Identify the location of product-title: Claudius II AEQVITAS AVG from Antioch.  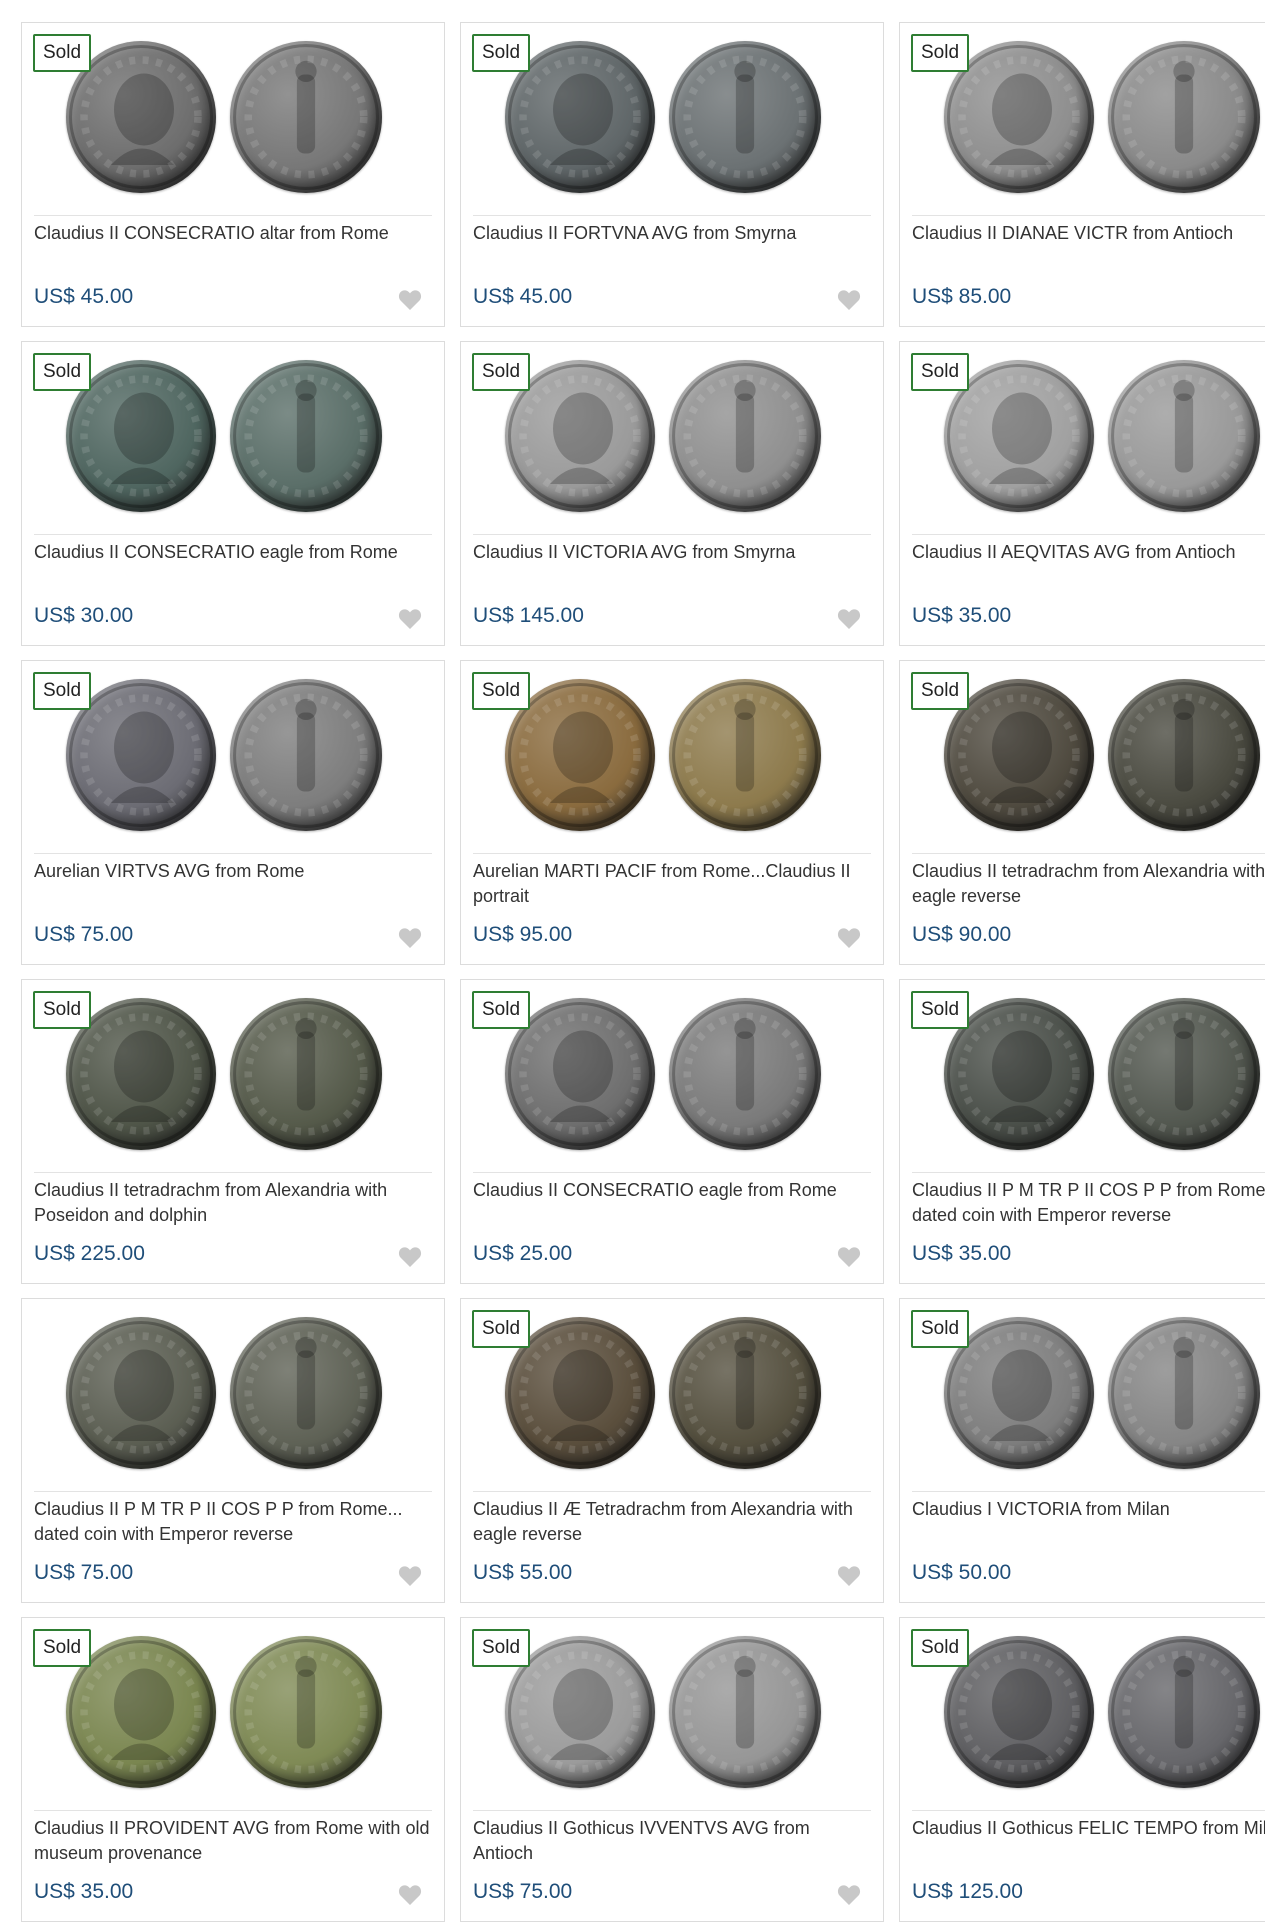
(1088, 552).